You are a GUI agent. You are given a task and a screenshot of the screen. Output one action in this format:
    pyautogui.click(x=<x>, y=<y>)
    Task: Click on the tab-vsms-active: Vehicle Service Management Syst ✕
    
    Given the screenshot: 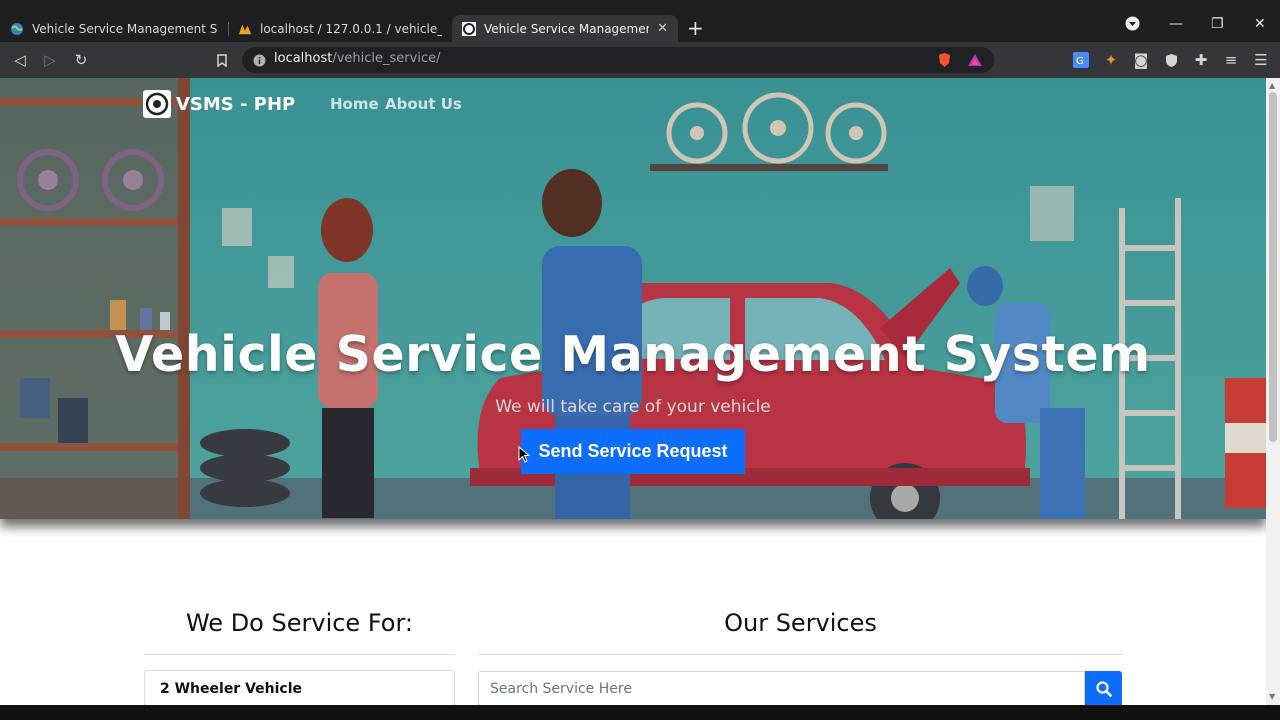 What is the action you would take?
    pyautogui.click(x=565, y=28)
    